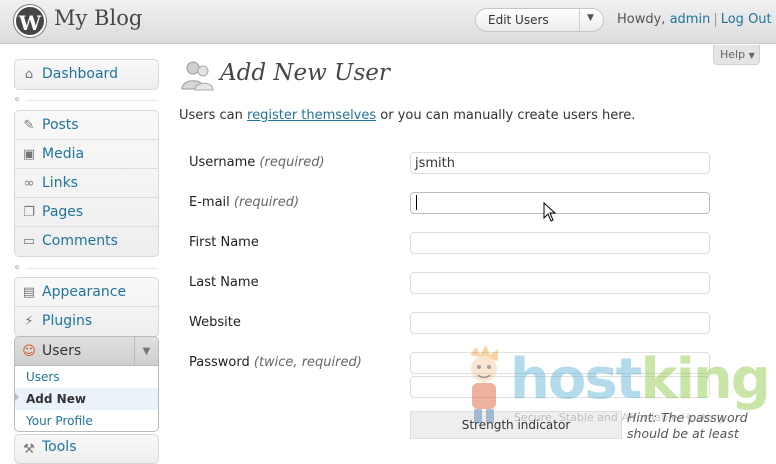 The image size is (776, 464). Describe the element at coordinates (219, 362) in the screenshot. I see `field-label: Password` at that location.